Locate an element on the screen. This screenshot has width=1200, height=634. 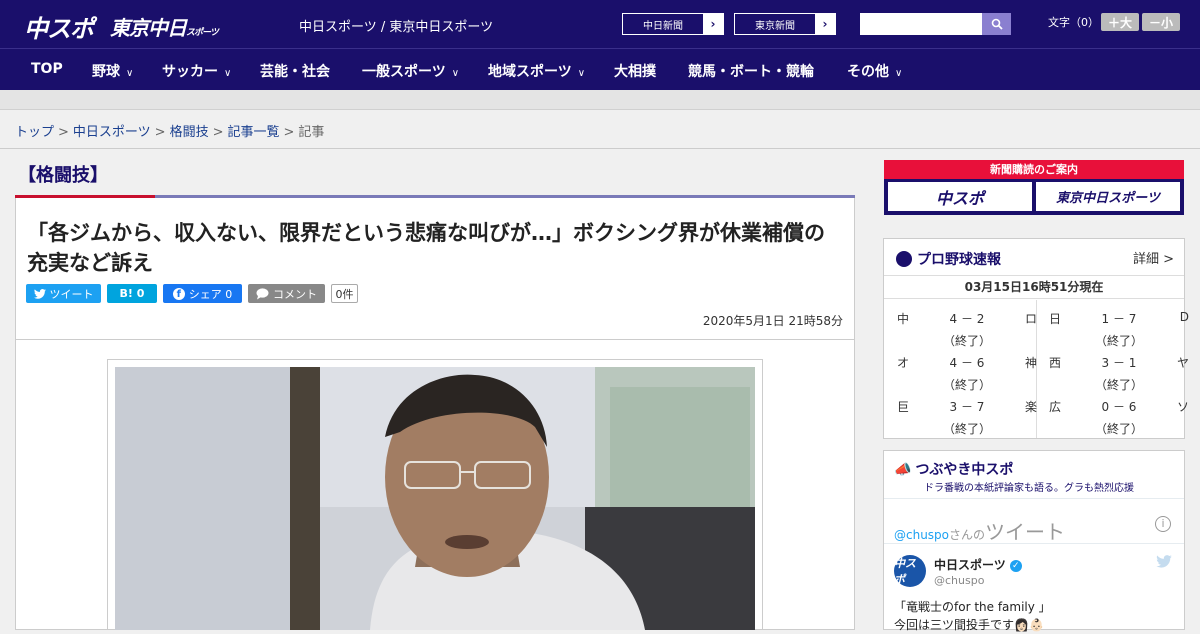
tweet-author-name: 中日スポーツ is located at coordinates (970, 565).